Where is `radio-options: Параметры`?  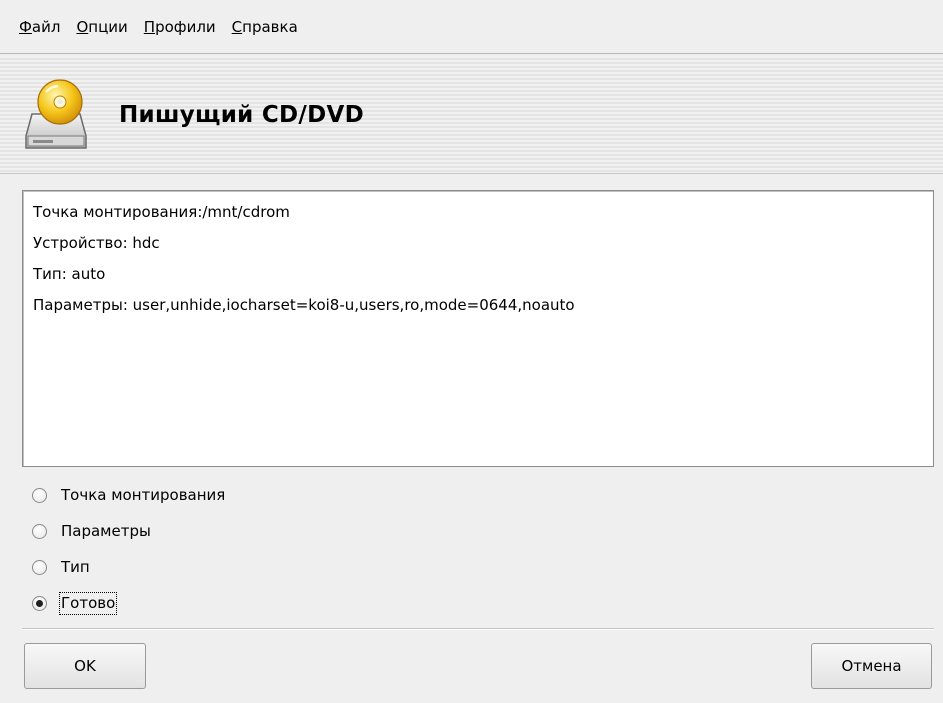
radio-options: Параметры is located at coordinates (128, 531).